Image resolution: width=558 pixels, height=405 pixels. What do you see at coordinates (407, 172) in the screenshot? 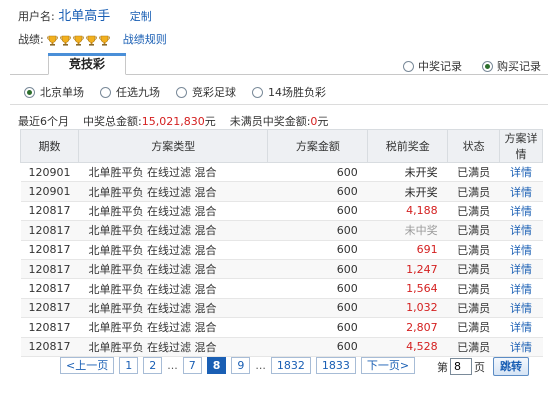
I see `row-prize: 未开奖` at bounding box center [407, 172].